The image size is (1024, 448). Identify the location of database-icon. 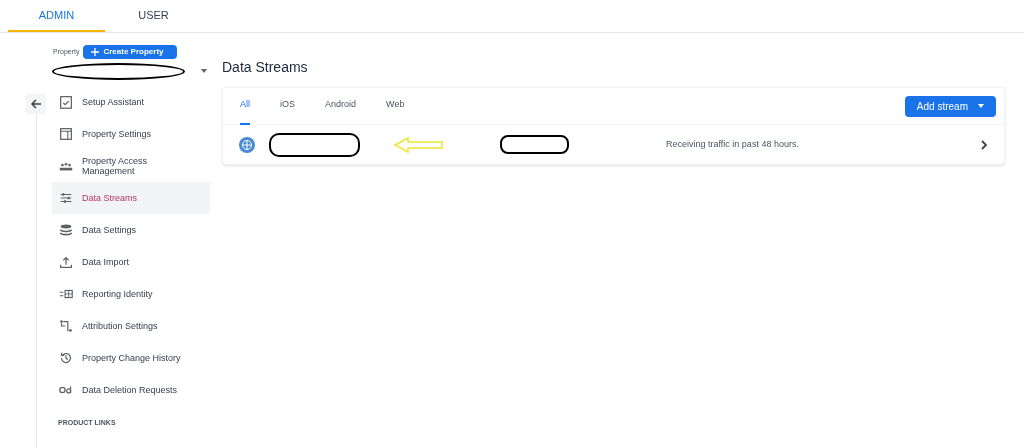
(66, 230).